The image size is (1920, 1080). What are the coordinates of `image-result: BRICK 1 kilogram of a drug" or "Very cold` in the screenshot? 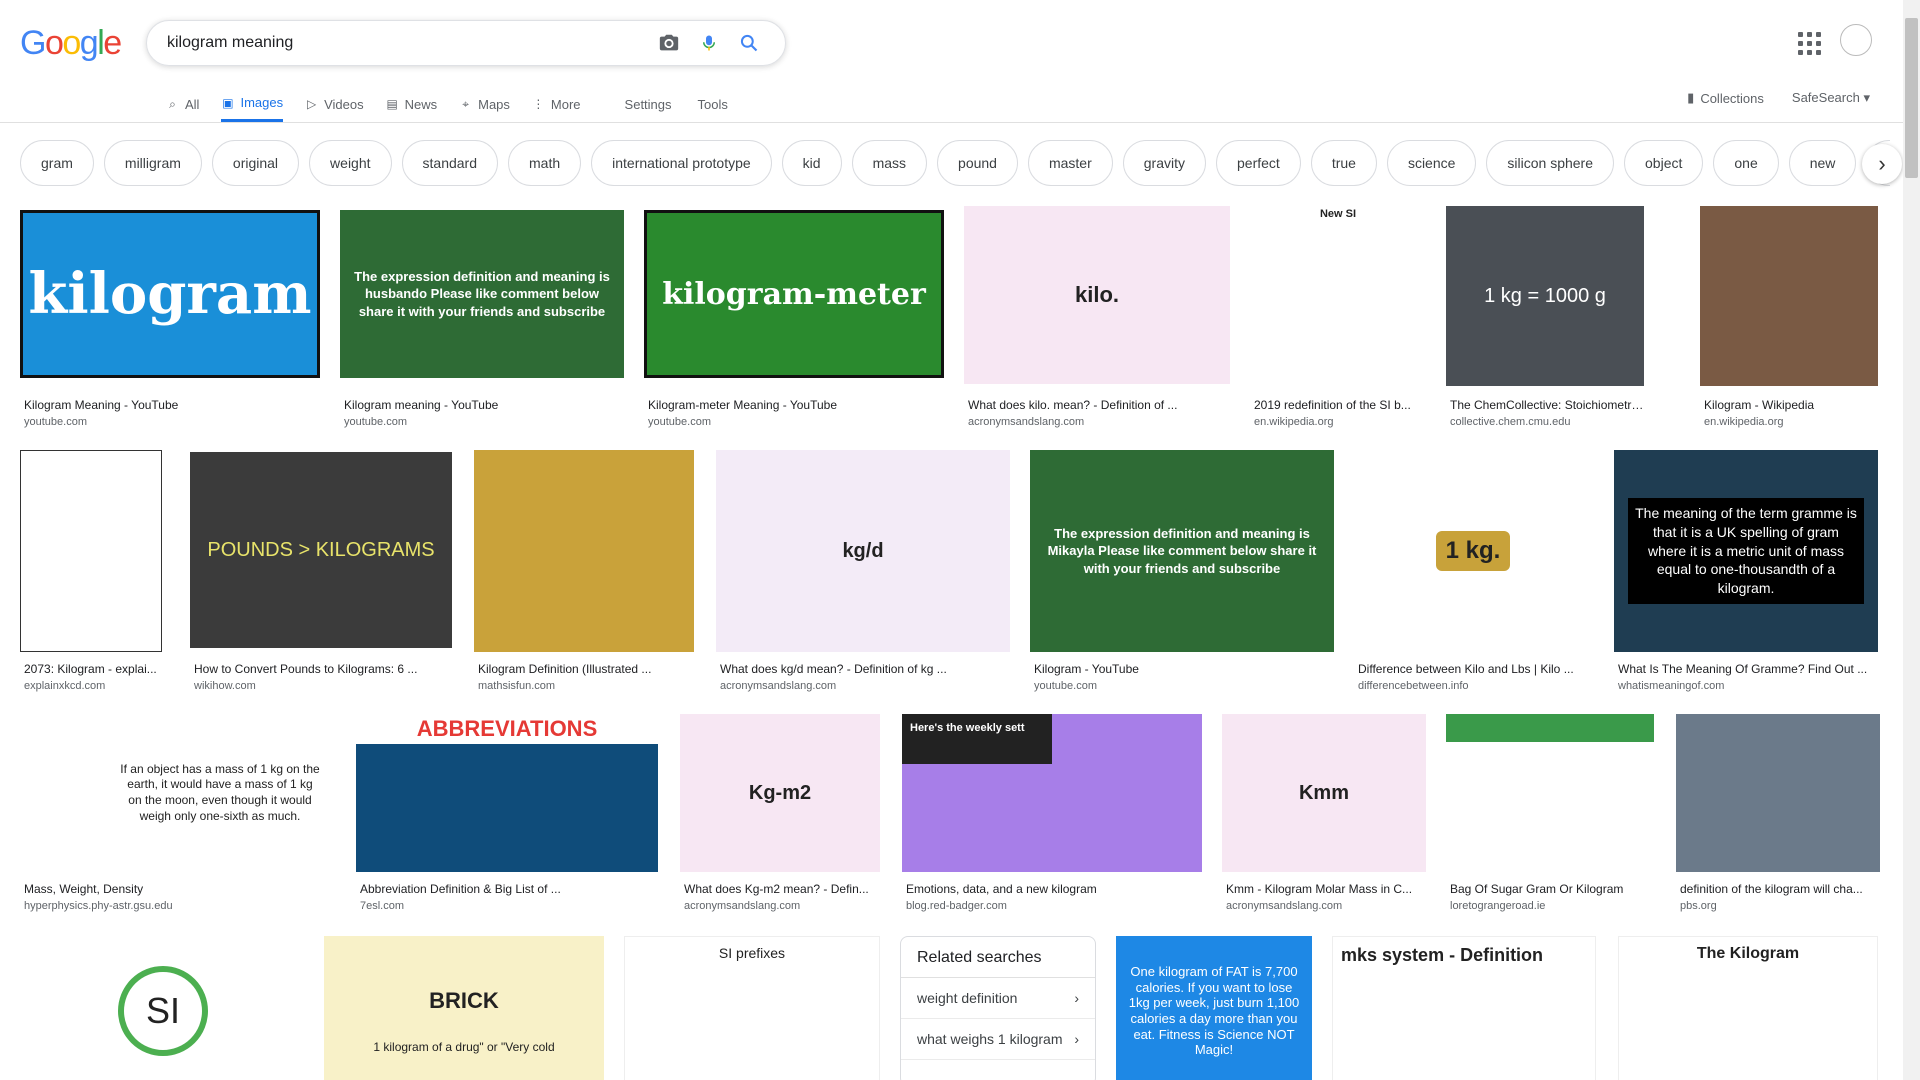 It's located at (464, 1008).